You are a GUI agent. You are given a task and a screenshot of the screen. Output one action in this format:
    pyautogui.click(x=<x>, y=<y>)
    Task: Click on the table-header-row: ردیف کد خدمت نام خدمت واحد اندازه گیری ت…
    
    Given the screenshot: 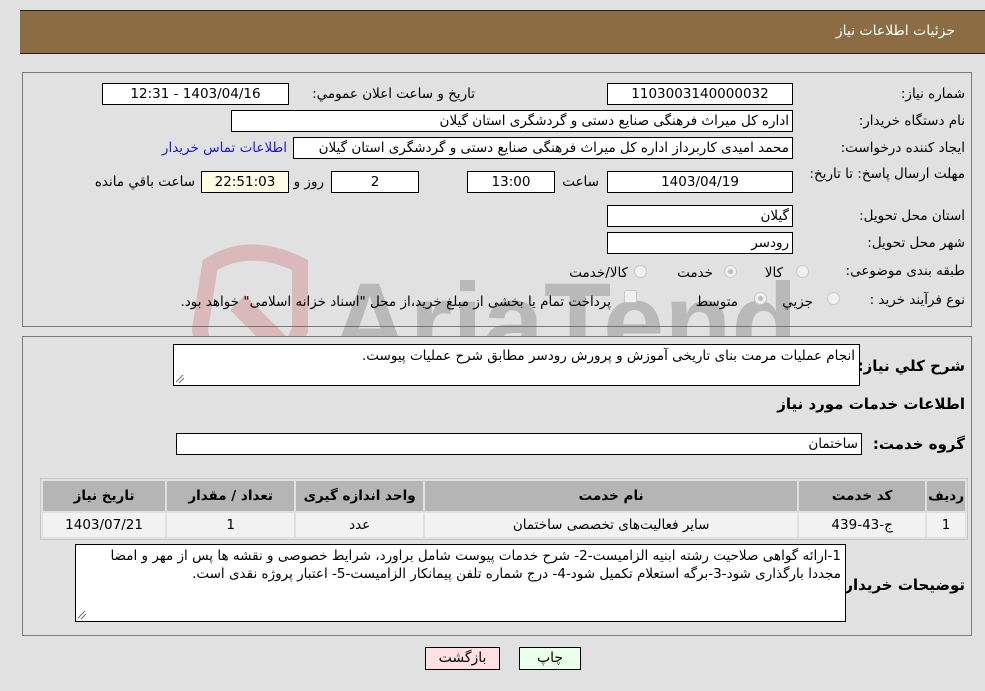 What is the action you would take?
    pyautogui.click(x=504, y=496)
    